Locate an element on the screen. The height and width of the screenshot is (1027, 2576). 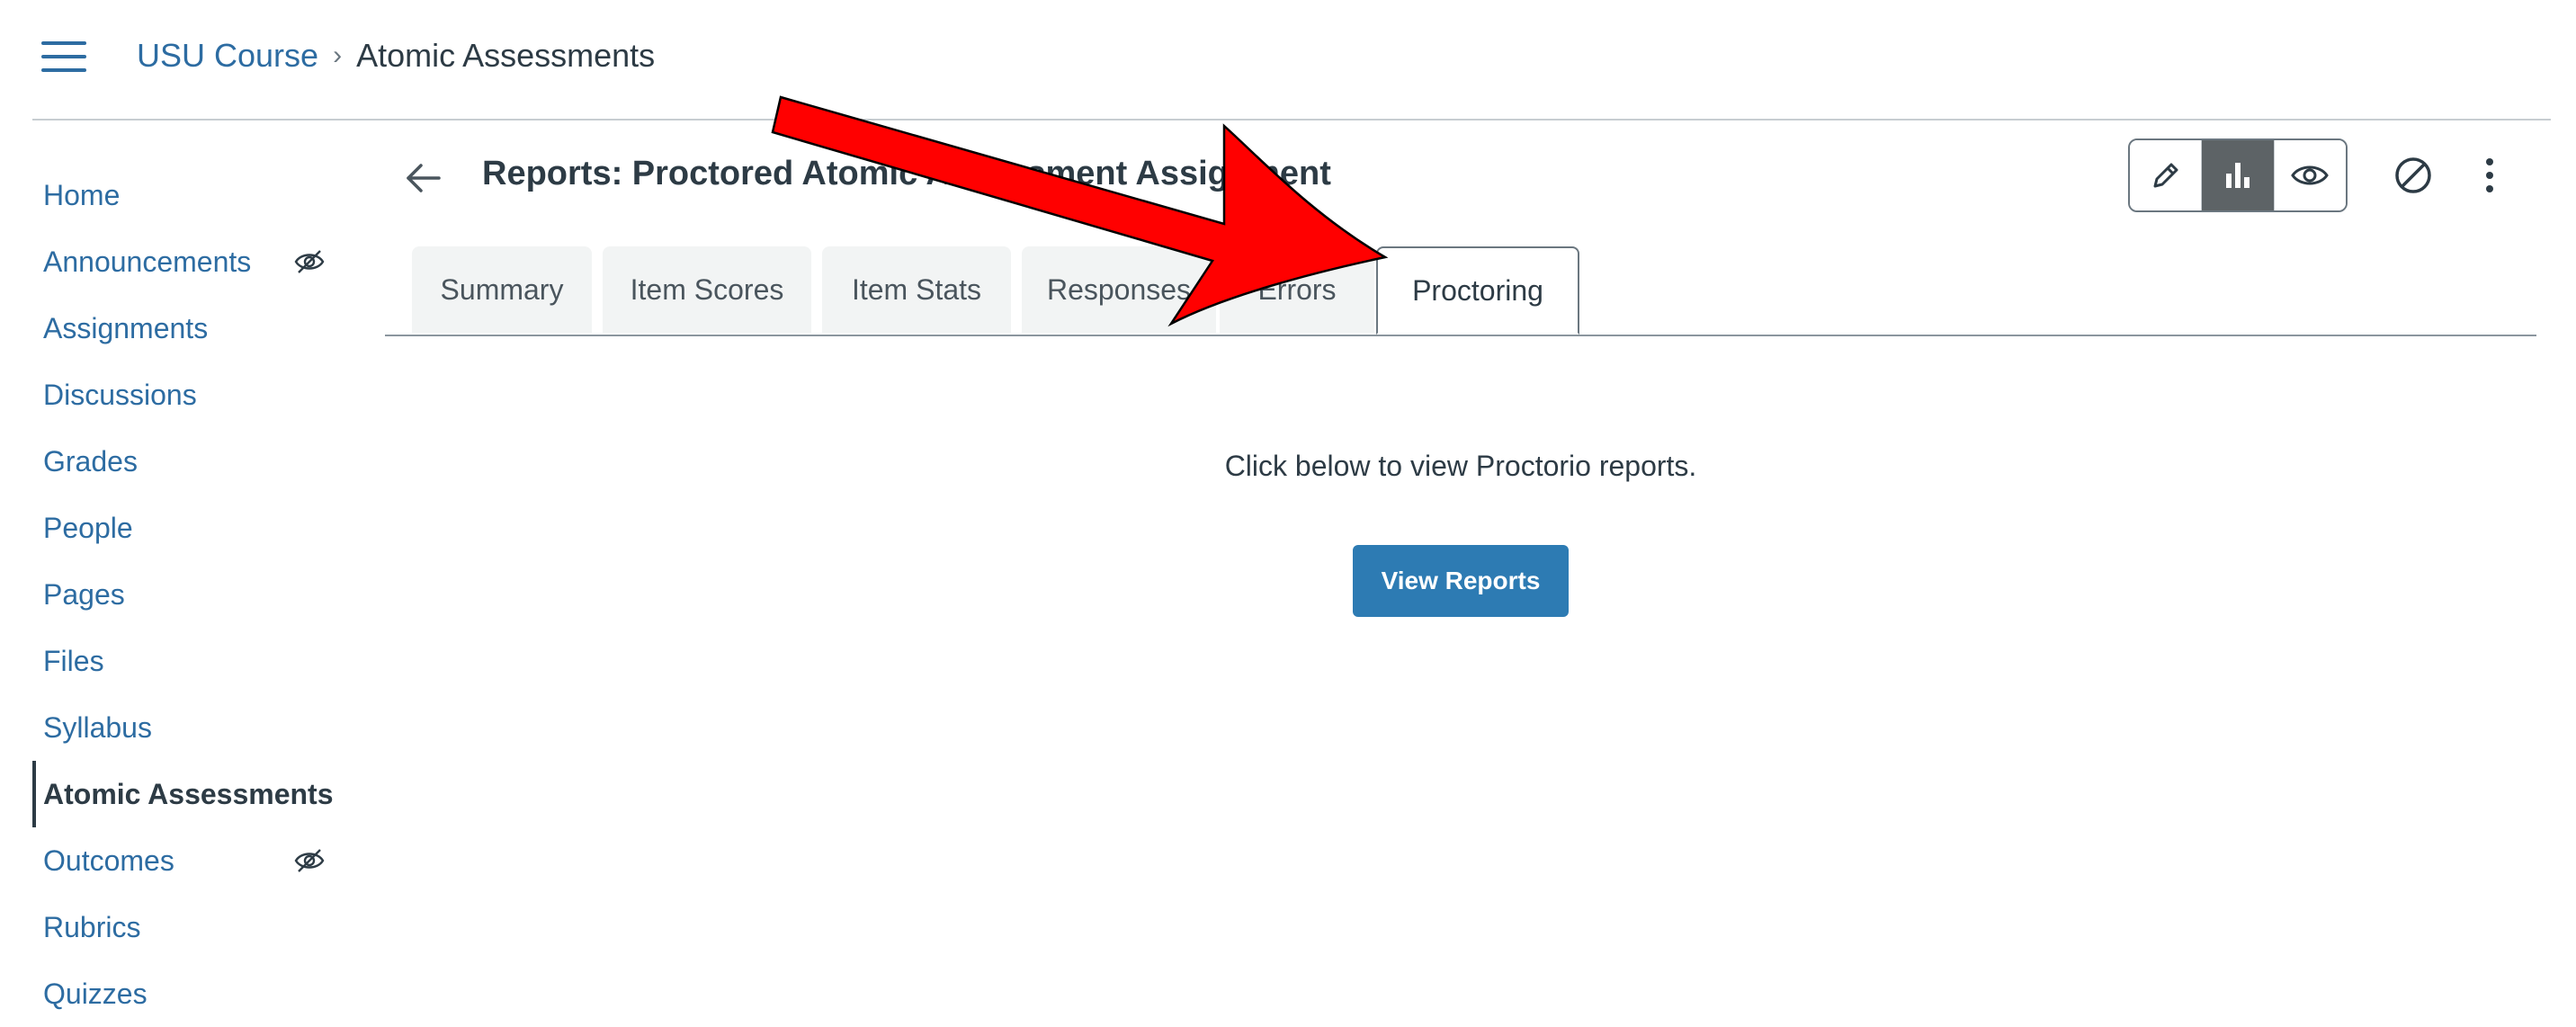
tab-responses: Responses is located at coordinates (1119, 289).